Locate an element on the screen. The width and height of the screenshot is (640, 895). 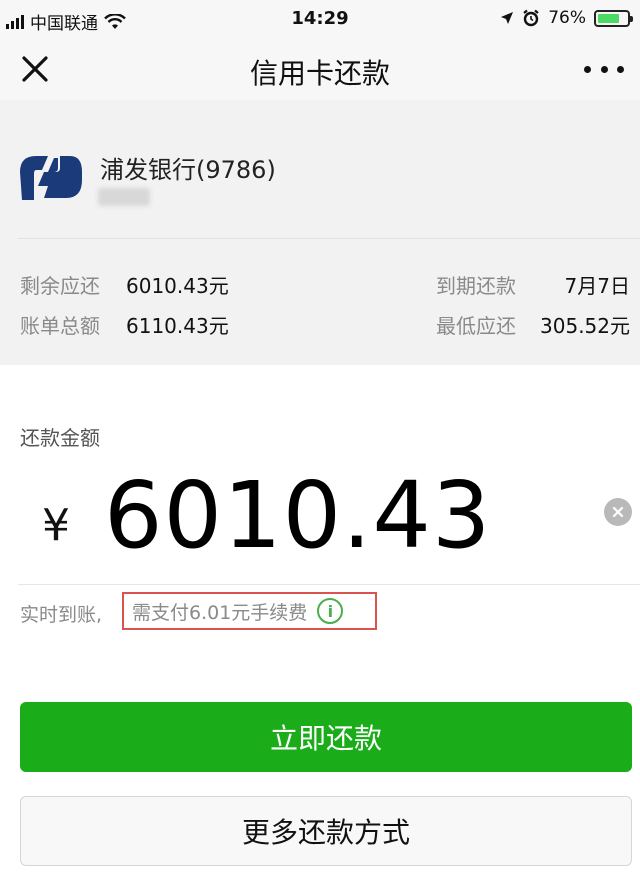
bill-label: 账单总额 is located at coordinates (60, 326).